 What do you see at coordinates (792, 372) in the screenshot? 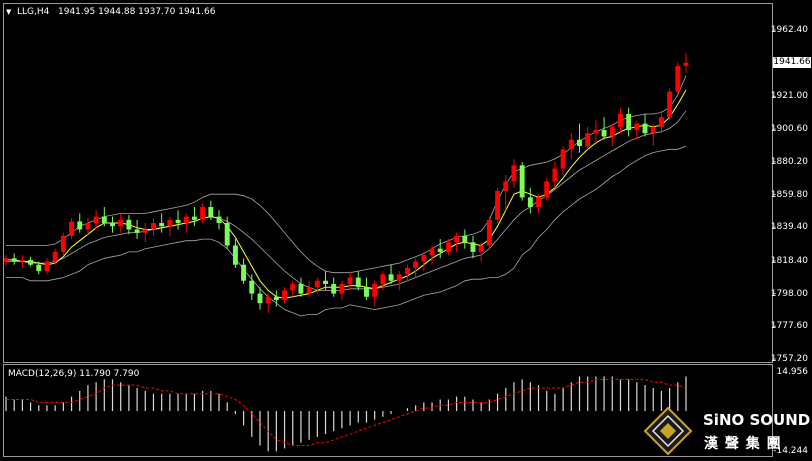
I see `macd-max-label: 14.956` at bounding box center [792, 372].